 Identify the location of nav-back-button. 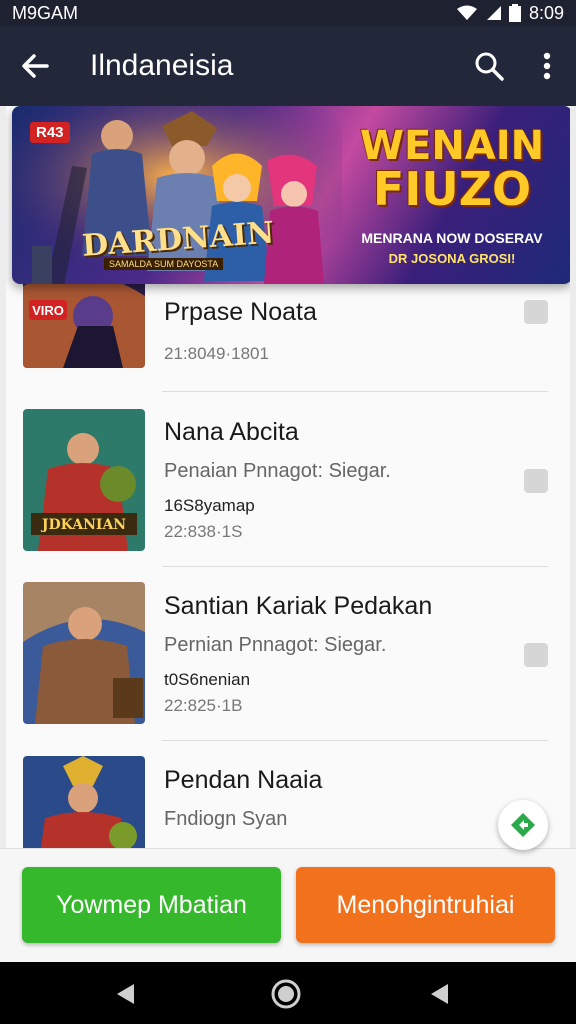
(126, 994).